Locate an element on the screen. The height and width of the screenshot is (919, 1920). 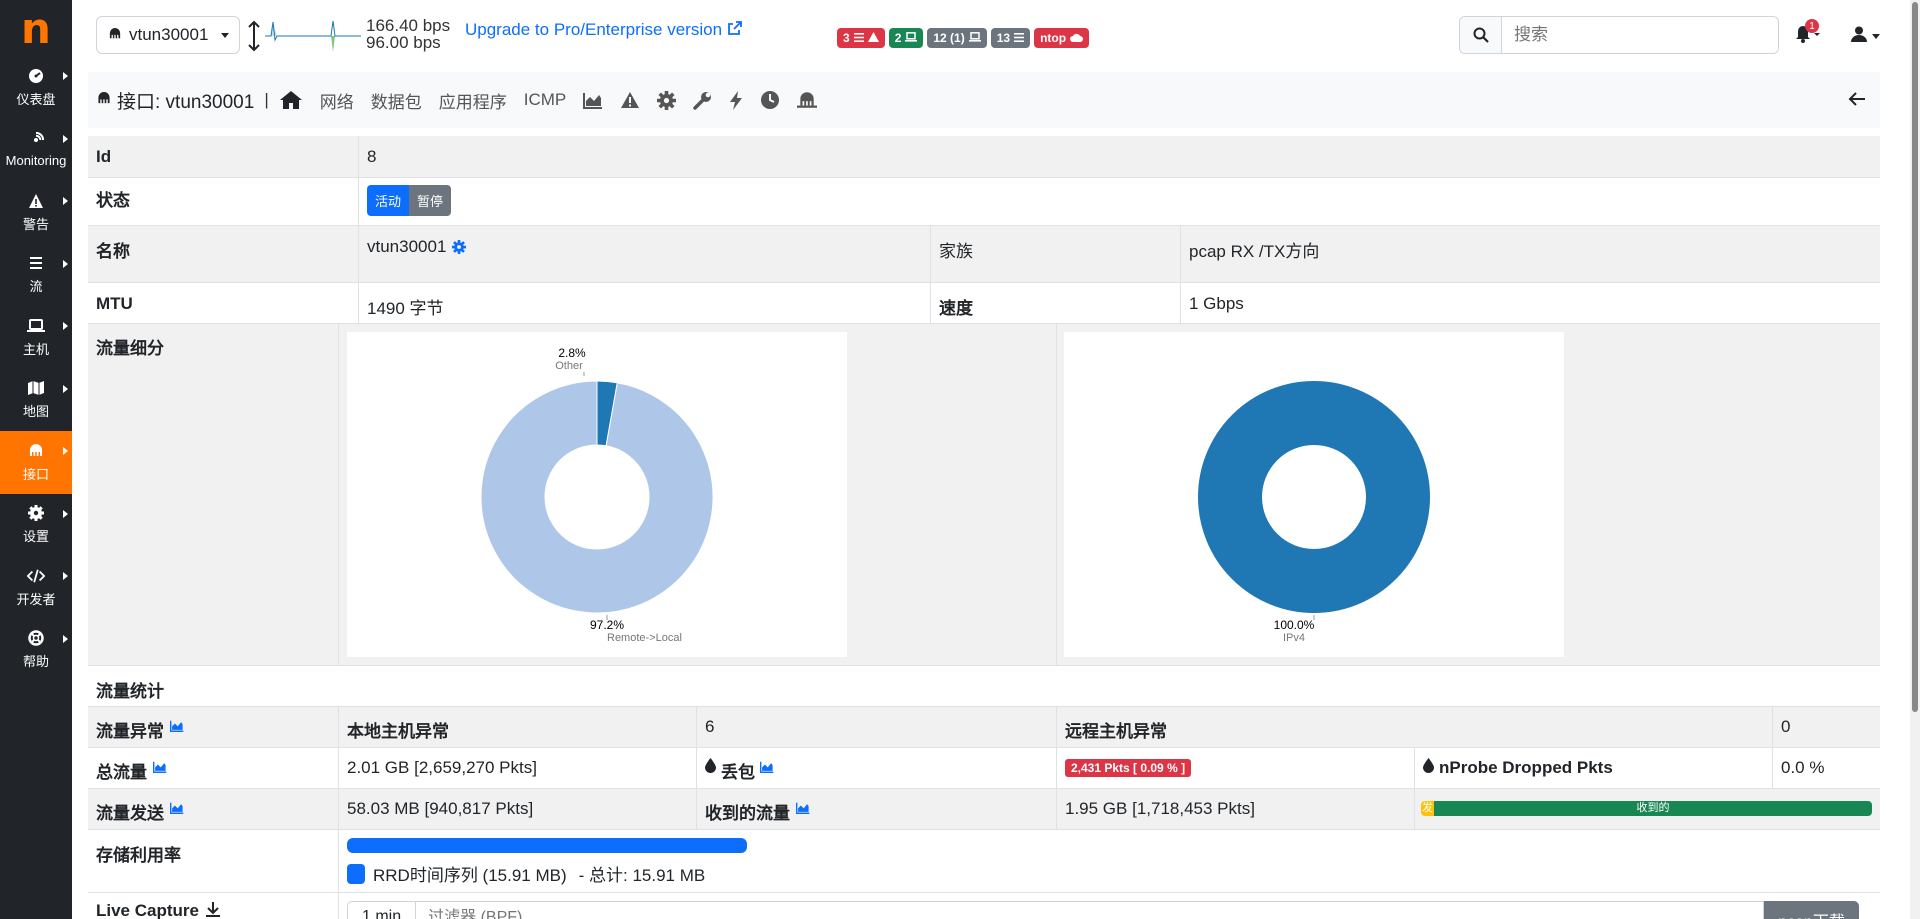
total-value: 2.01 GB [2,659,270 Pkts] is located at coordinates (517, 768).